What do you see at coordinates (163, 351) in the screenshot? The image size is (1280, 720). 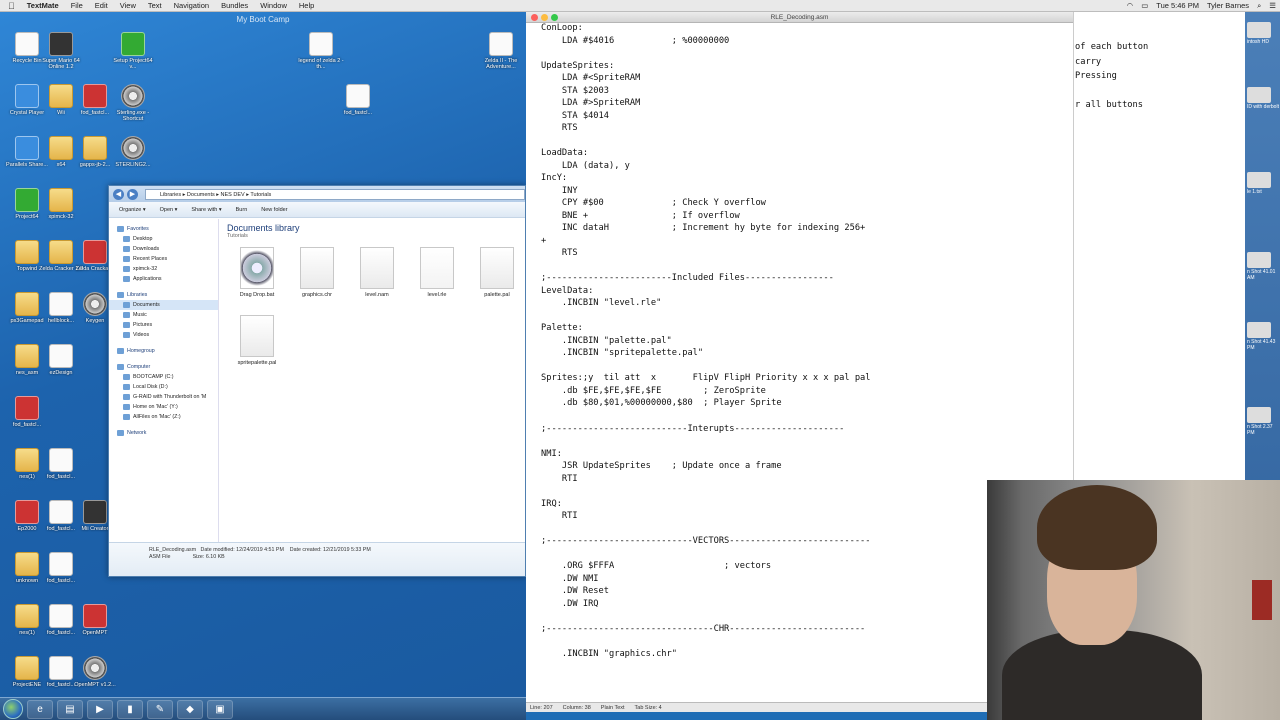 I see `nav-item: Homegroup` at bounding box center [163, 351].